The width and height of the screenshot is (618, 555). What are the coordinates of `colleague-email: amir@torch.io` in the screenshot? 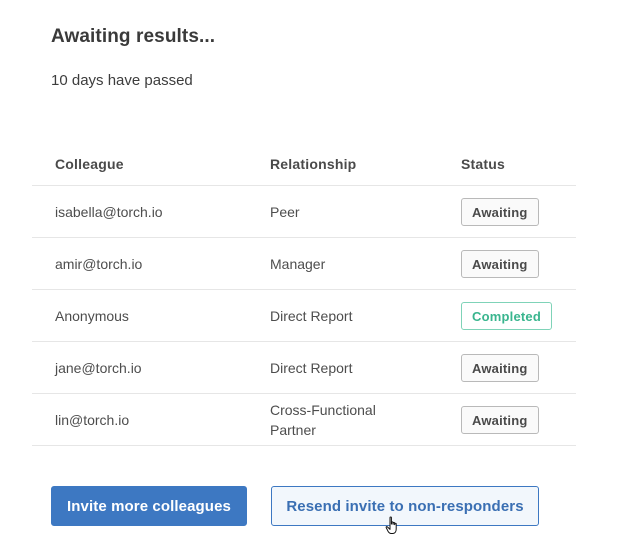 It's located at (99, 263).